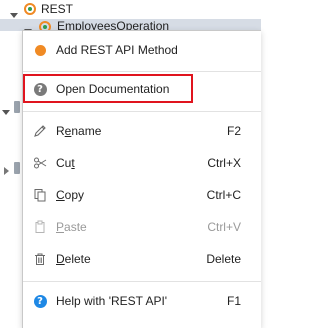  Describe the element at coordinates (73, 259) in the screenshot. I see `menu-item-label: Delete` at that location.